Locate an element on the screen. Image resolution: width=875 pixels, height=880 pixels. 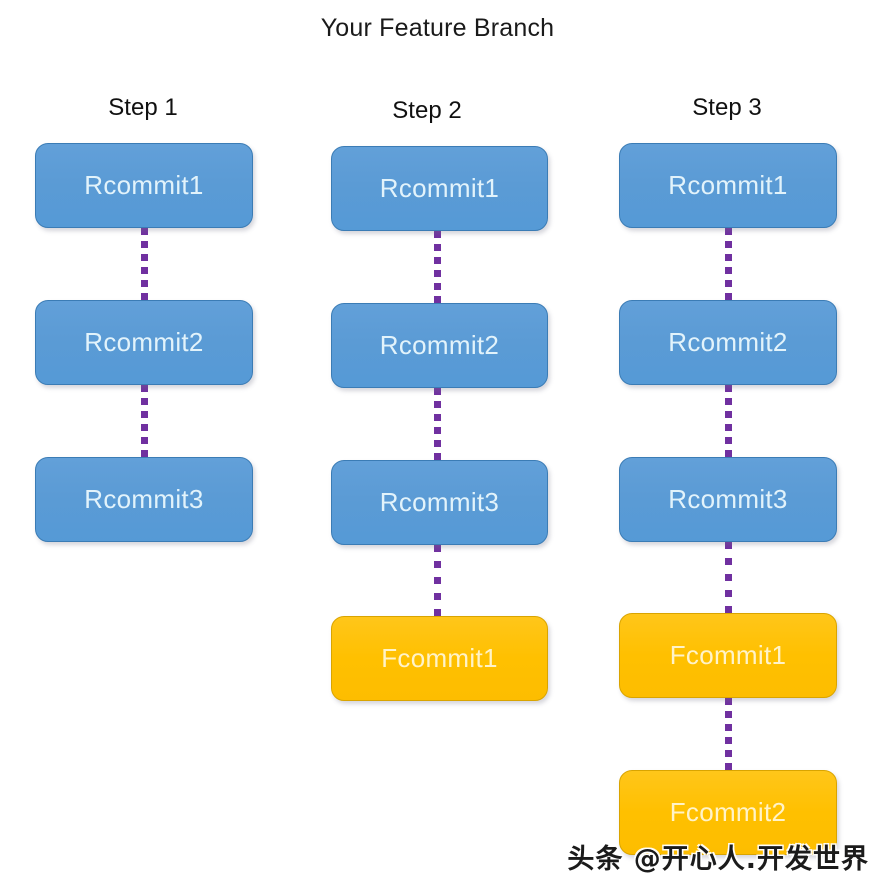
commit-node-s2-fcommit1: Fcommit1 is located at coordinates (439, 658).